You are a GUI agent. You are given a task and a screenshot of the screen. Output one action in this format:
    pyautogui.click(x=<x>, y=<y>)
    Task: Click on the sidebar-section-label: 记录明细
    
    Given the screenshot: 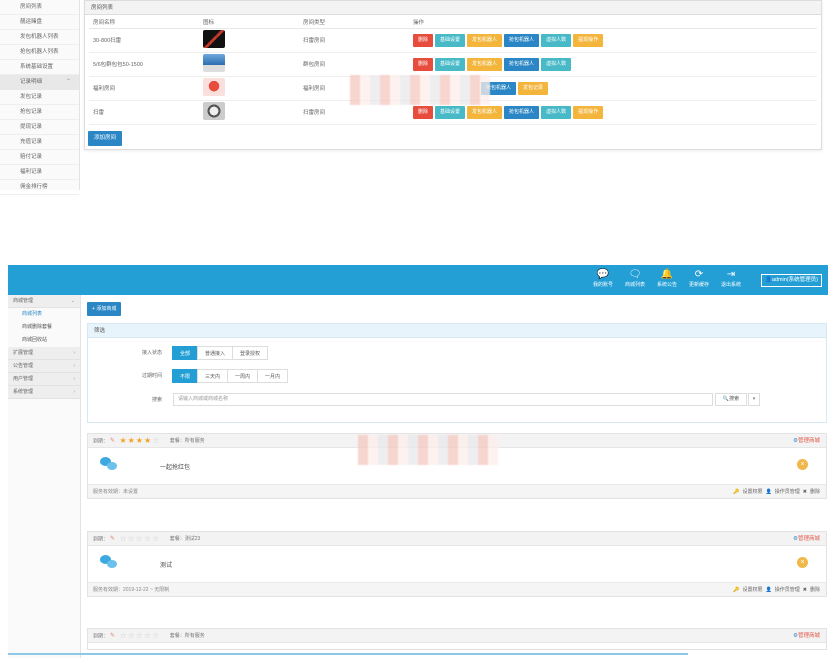 What is the action you would take?
    pyautogui.click(x=31, y=82)
    